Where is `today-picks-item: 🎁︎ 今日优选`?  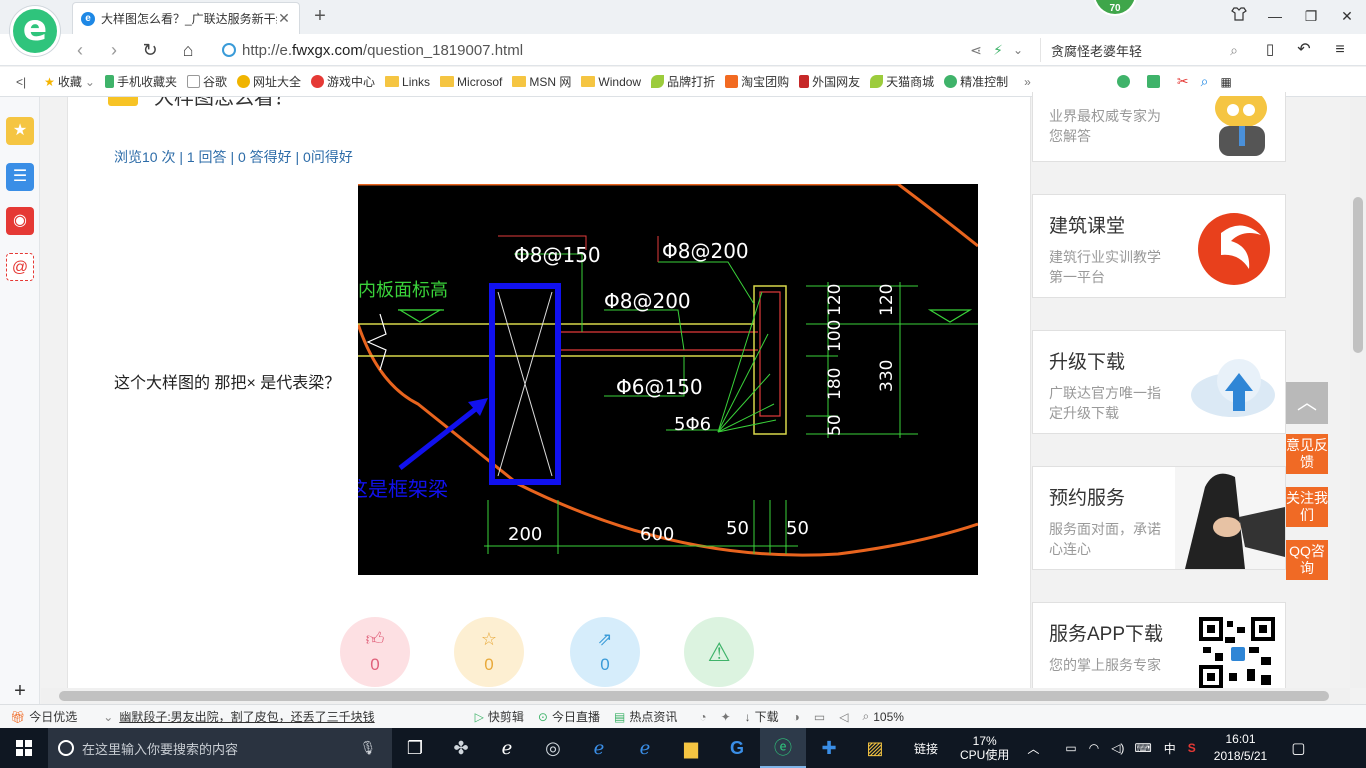 today-picks-item: 🎁︎ 今日优选 is located at coordinates (43, 716).